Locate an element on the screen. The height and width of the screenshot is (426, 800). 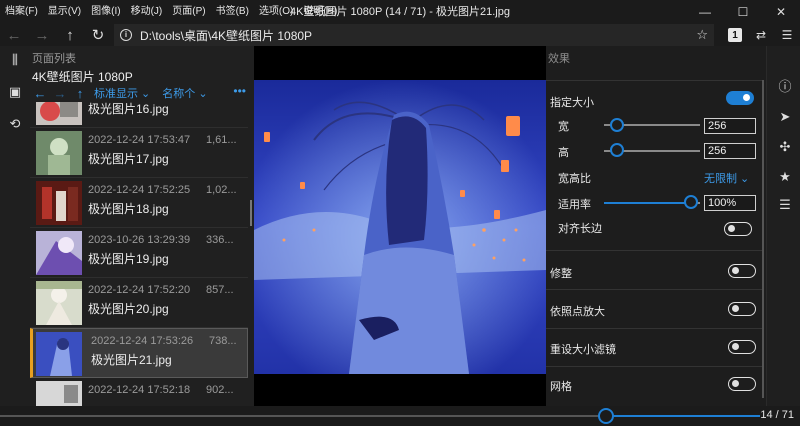
right-sidebar: ⓘ ➤ ✣ ★ ☰ is located at coordinates (783, 226).